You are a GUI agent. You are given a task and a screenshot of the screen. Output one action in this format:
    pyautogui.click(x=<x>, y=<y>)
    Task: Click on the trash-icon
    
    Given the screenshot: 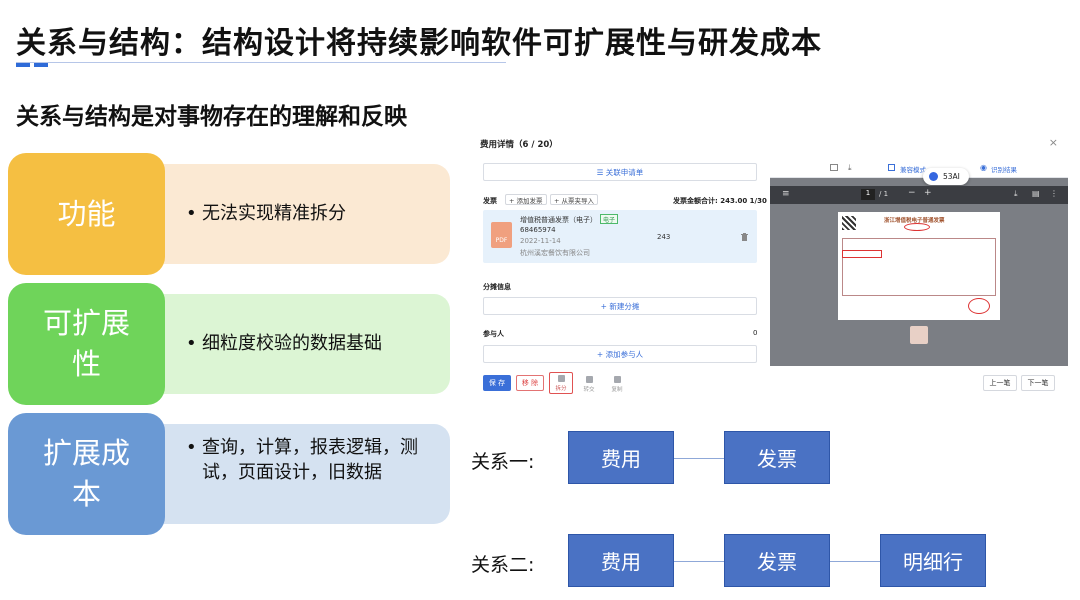 What is the action you would take?
    pyautogui.click(x=744, y=237)
    